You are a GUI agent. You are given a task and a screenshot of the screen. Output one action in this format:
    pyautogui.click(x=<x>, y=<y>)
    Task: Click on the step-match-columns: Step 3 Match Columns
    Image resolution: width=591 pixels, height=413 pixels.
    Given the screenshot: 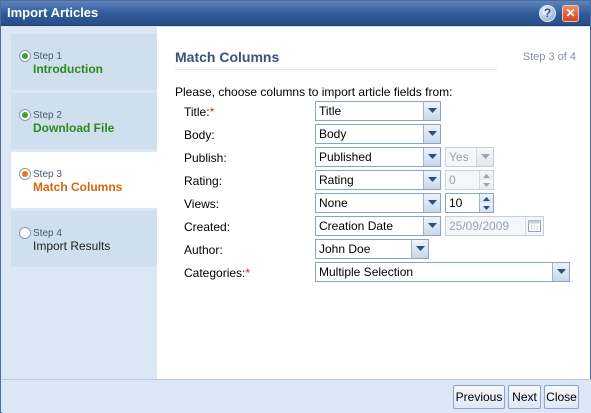 What is the action you would take?
    pyautogui.click(x=84, y=180)
    